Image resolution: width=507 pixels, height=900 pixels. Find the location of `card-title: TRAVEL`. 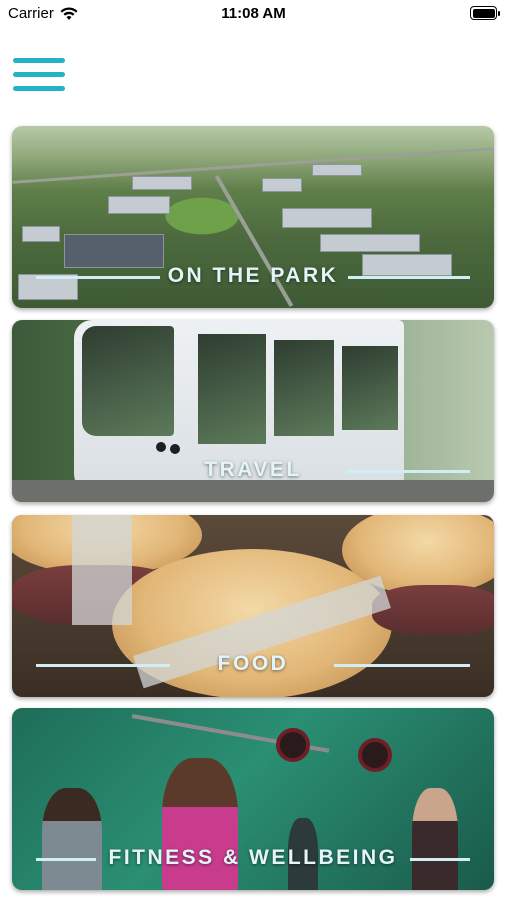

card-title: TRAVEL is located at coordinates (253, 469).